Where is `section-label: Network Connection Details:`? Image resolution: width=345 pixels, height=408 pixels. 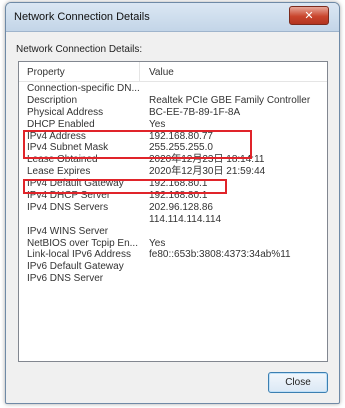
section-label: Network Connection Details: is located at coordinates (79, 49).